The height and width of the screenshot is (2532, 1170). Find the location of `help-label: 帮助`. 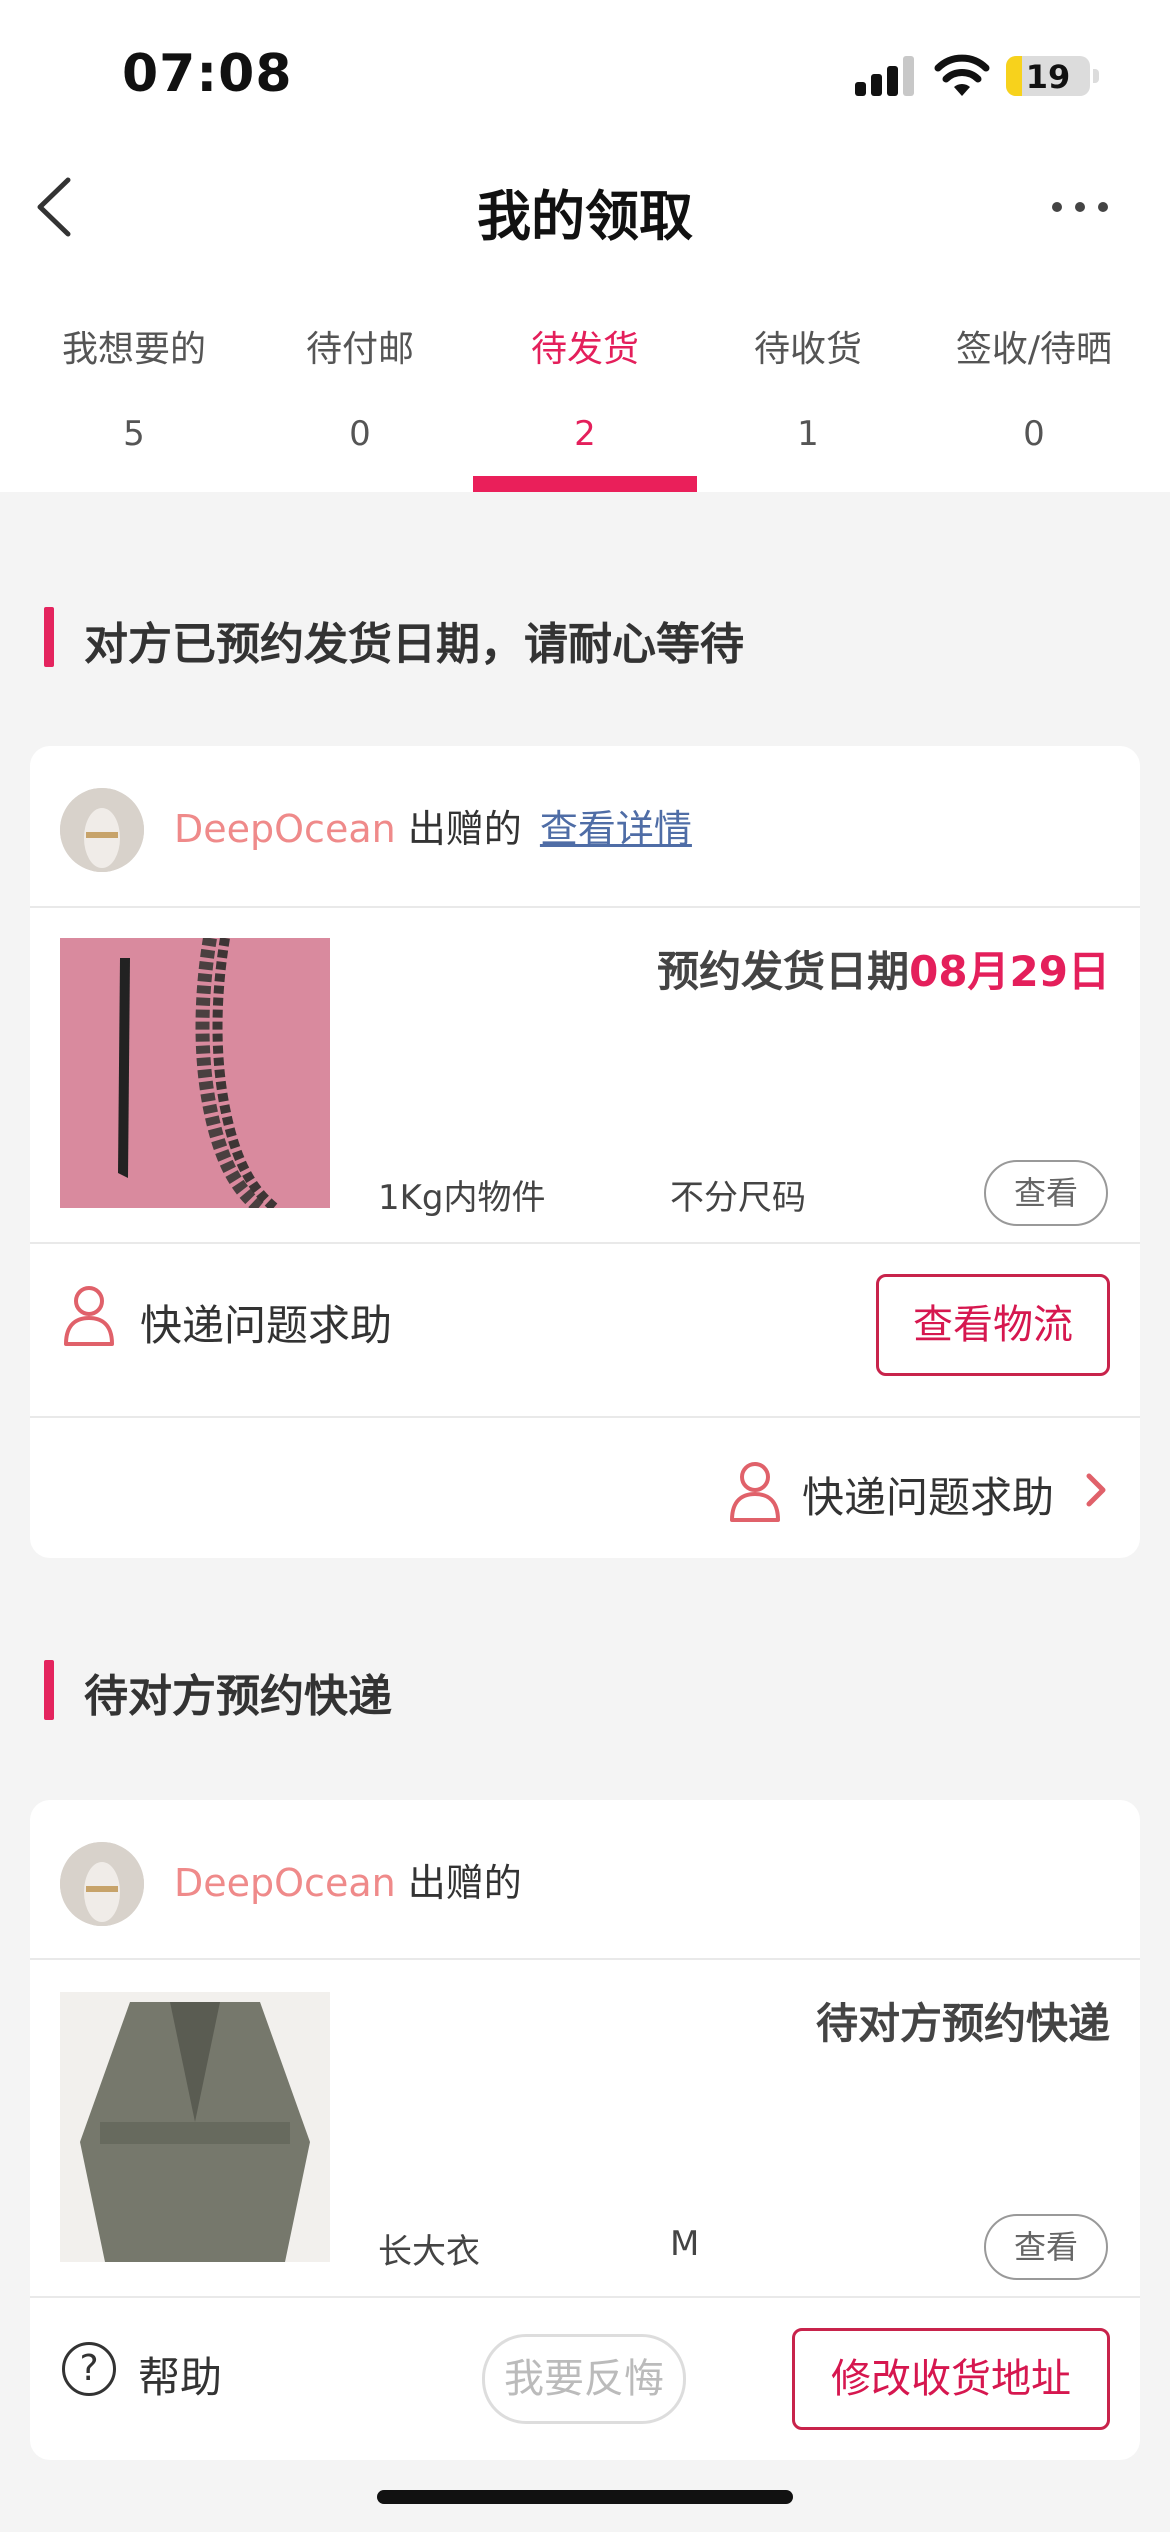

help-label: 帮助 is located at coordinates (180, 2374).